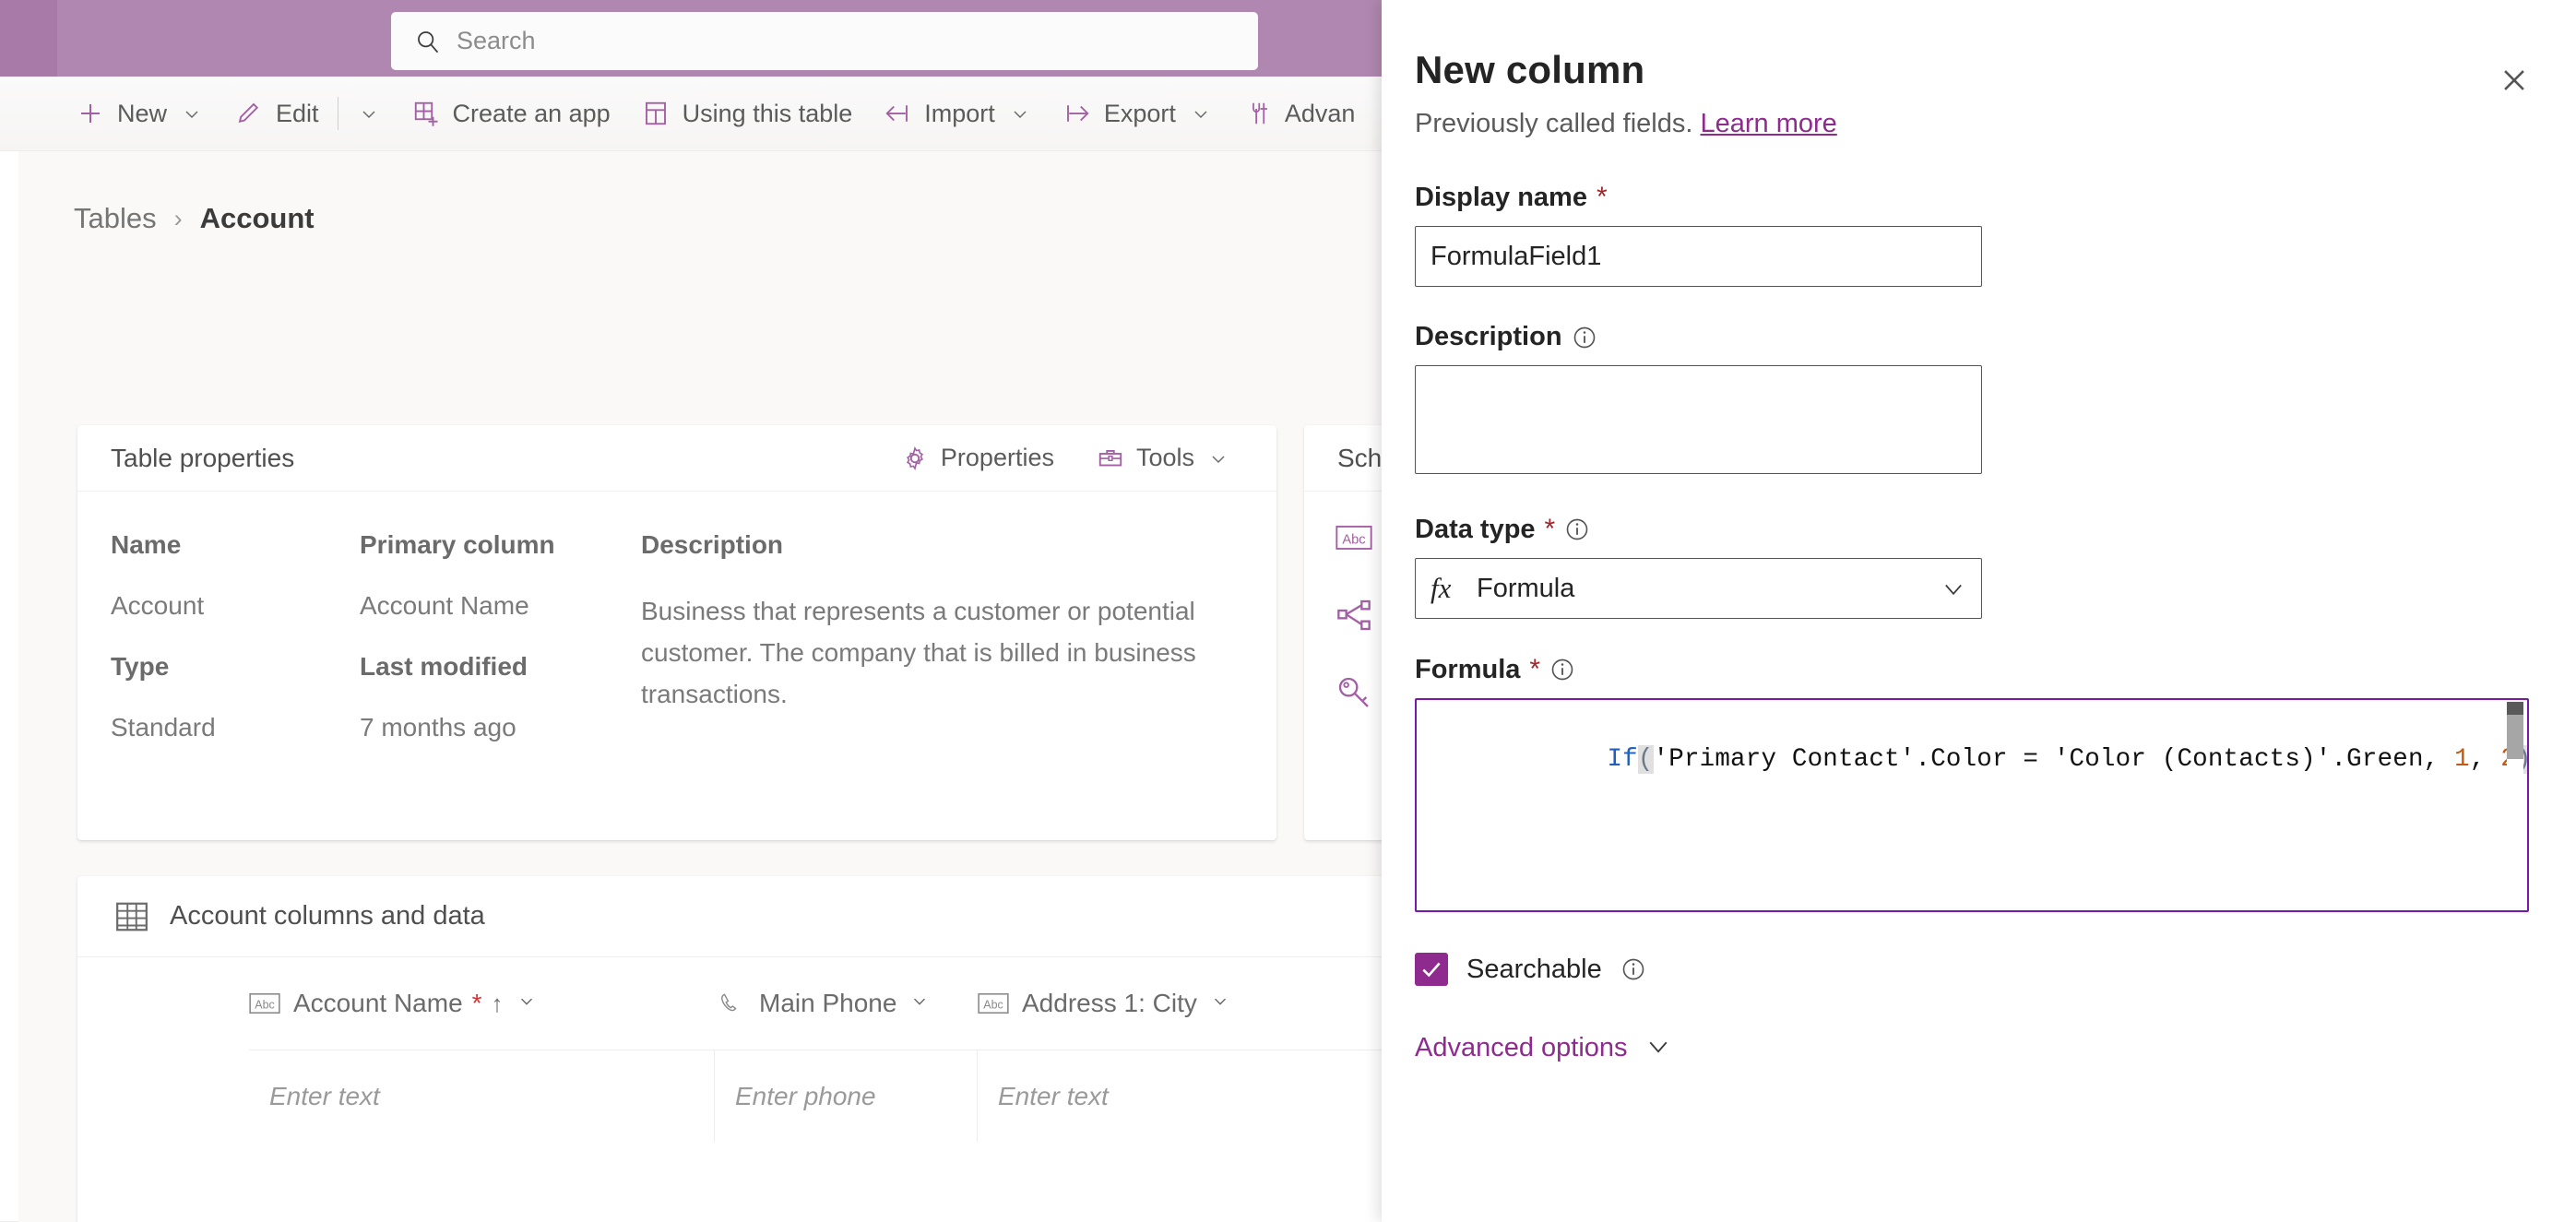 This screenshot has height=1222, width=2576. I want to click on scrollbar-thumb-cap, so click(2515, 708).